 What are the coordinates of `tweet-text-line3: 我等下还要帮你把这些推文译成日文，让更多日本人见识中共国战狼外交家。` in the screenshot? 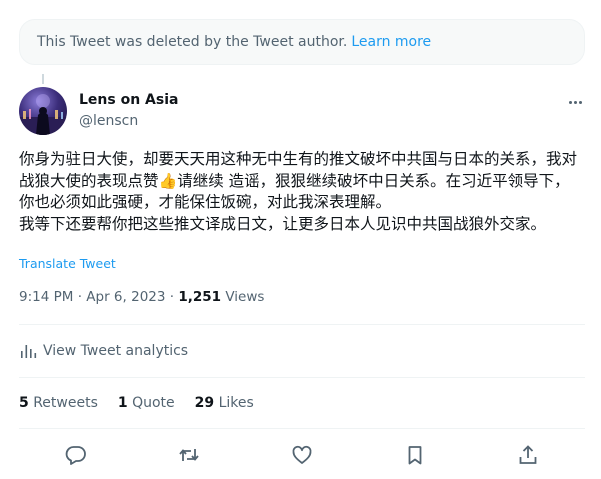 It's located at (283, 223).